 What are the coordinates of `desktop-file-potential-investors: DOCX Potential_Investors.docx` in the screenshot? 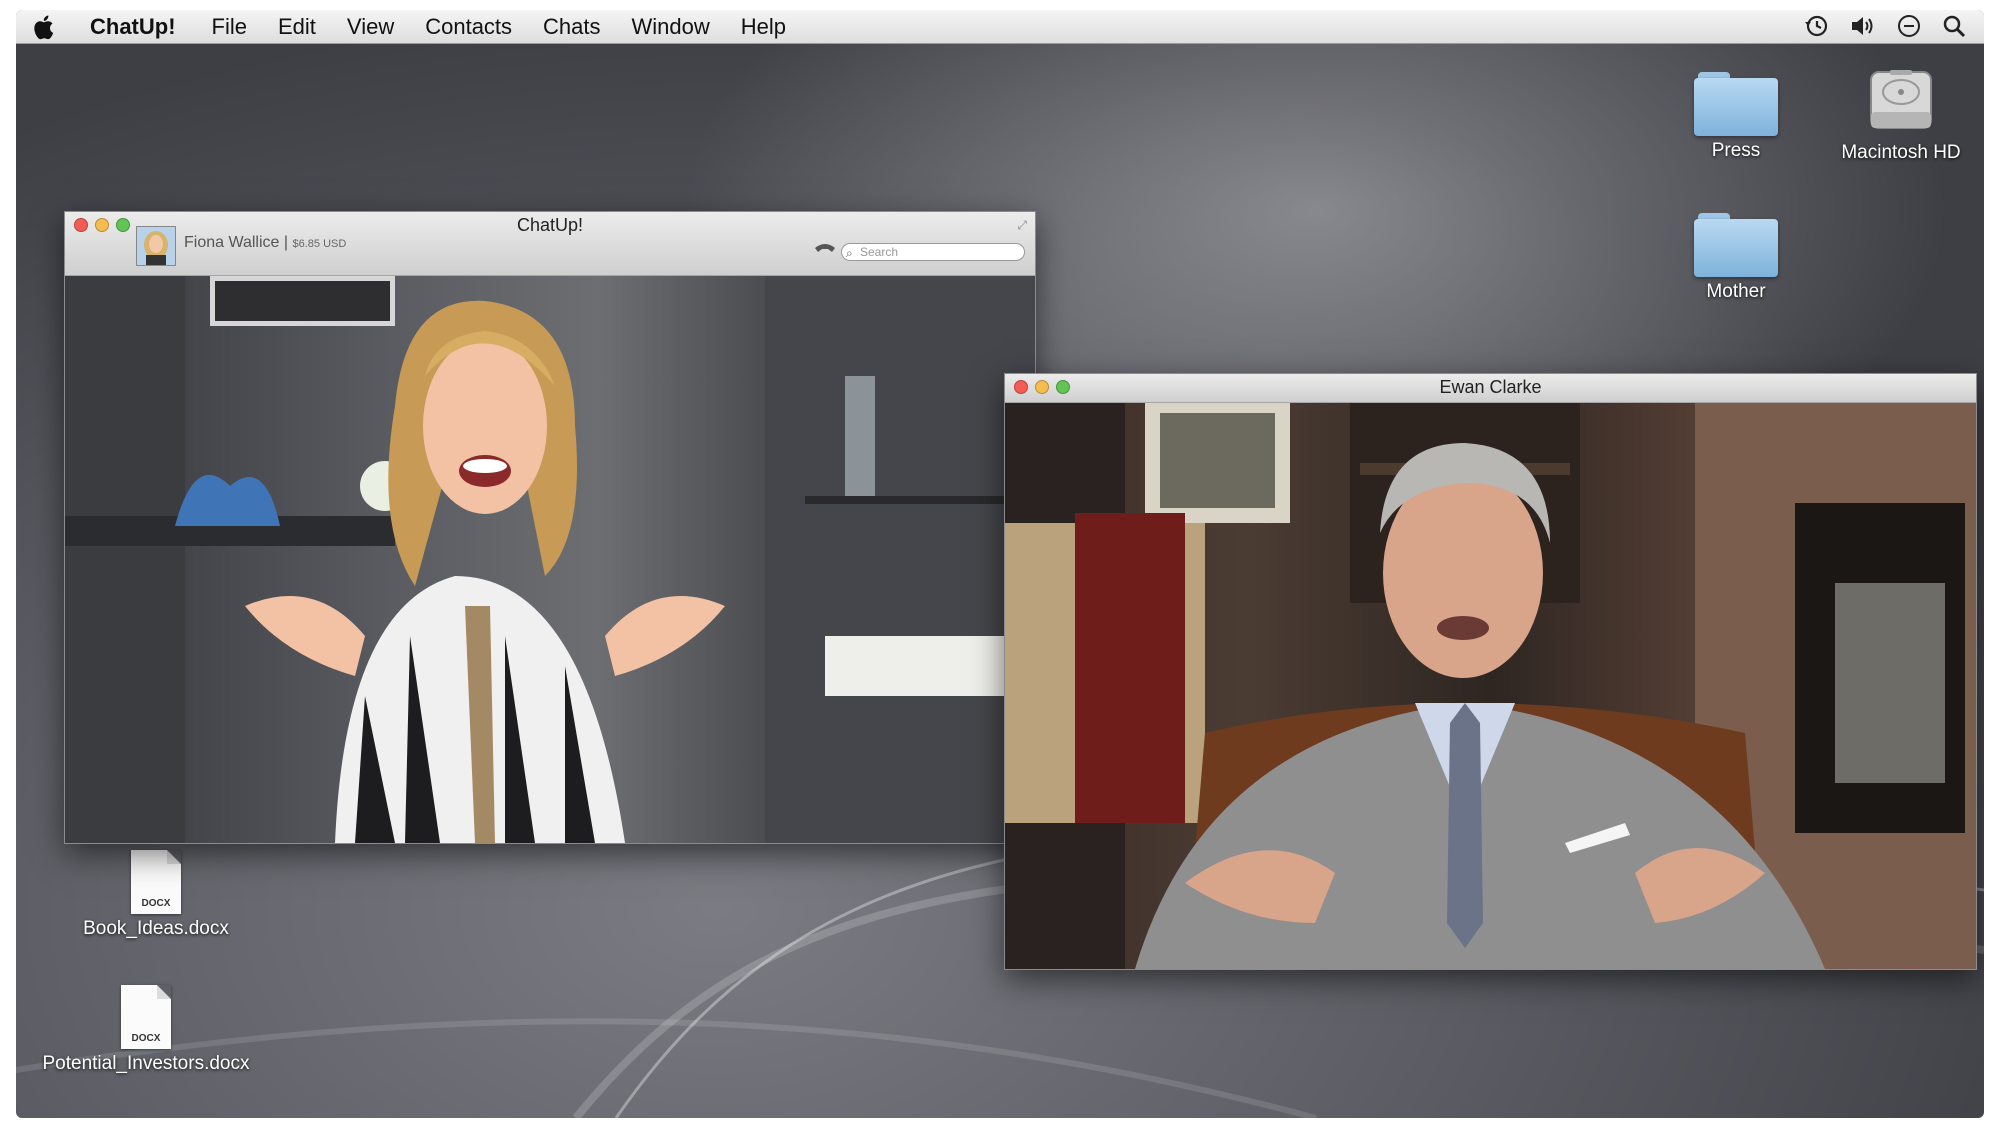 It's located at (146, 1030).